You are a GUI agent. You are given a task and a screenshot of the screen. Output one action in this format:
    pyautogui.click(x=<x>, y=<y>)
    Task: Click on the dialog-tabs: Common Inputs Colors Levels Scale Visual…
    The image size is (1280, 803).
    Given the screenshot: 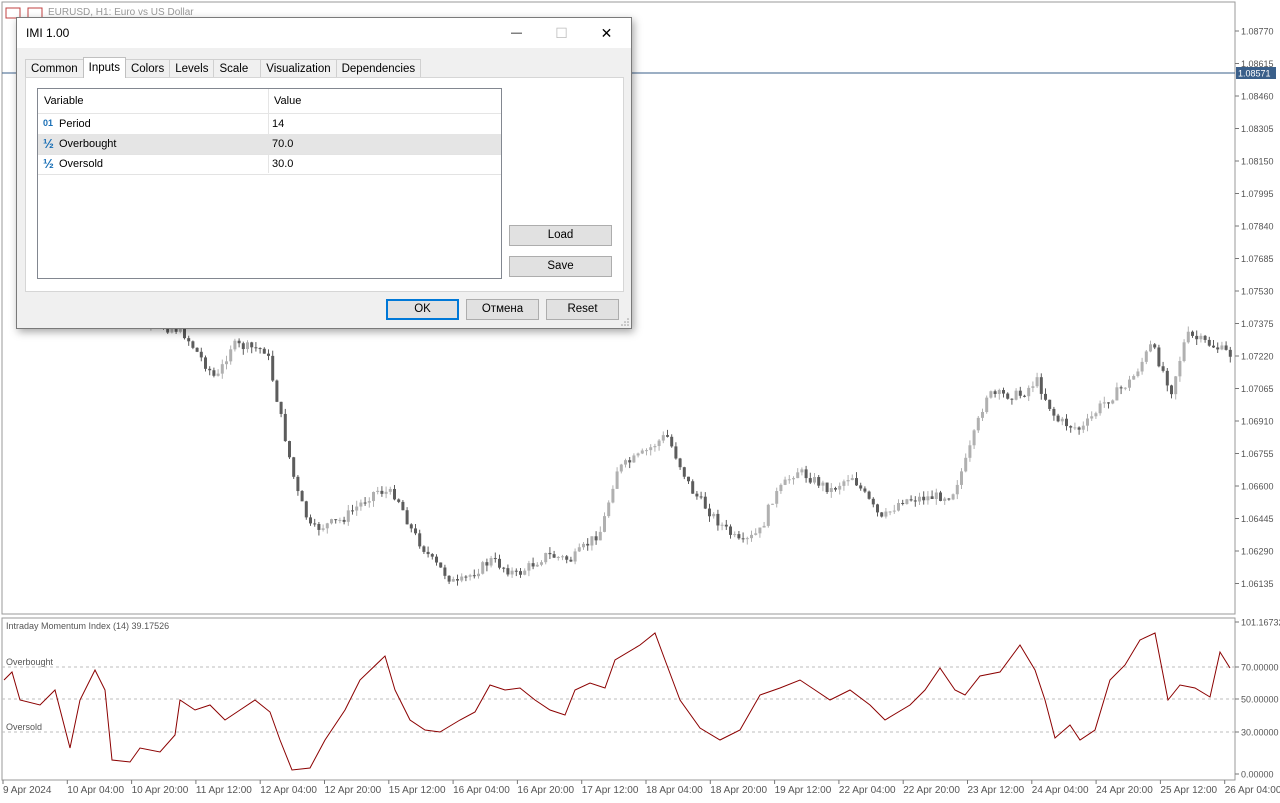 What is the action you would take?
    pyautogui.click(x=223, y=67)
    